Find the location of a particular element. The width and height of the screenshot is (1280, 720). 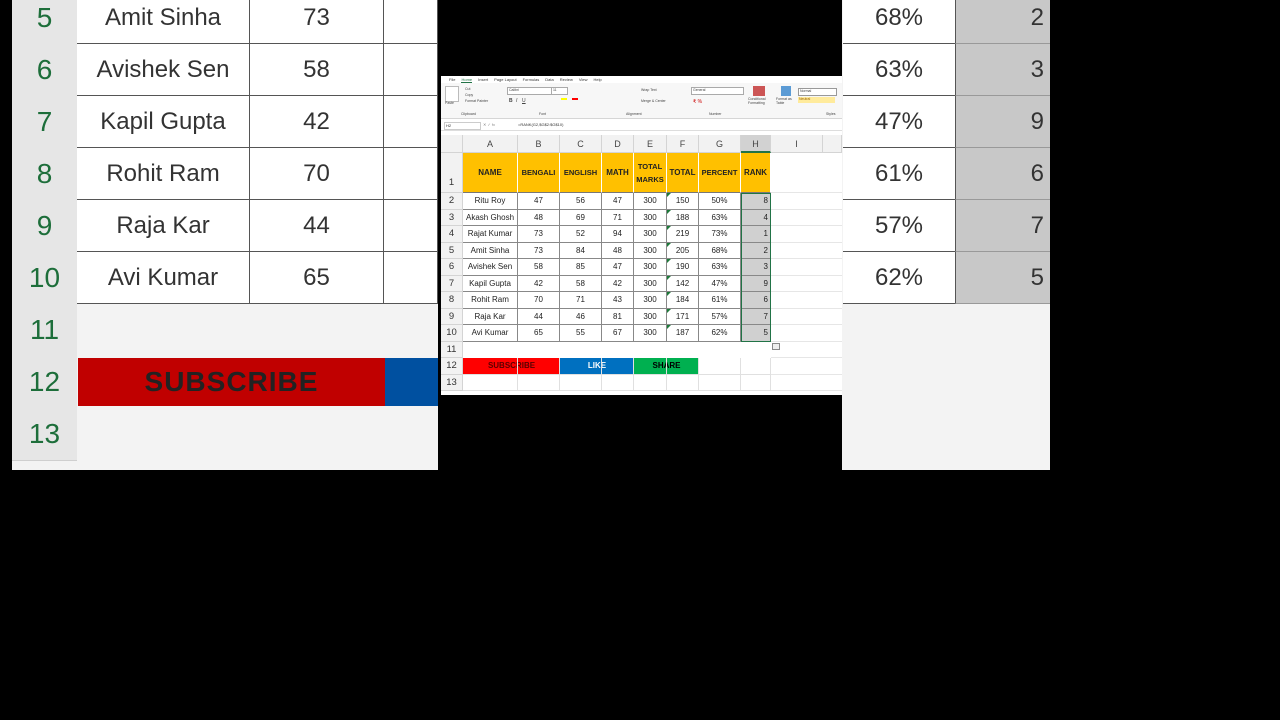

format-table-icon is located at coordinates (786, 91).